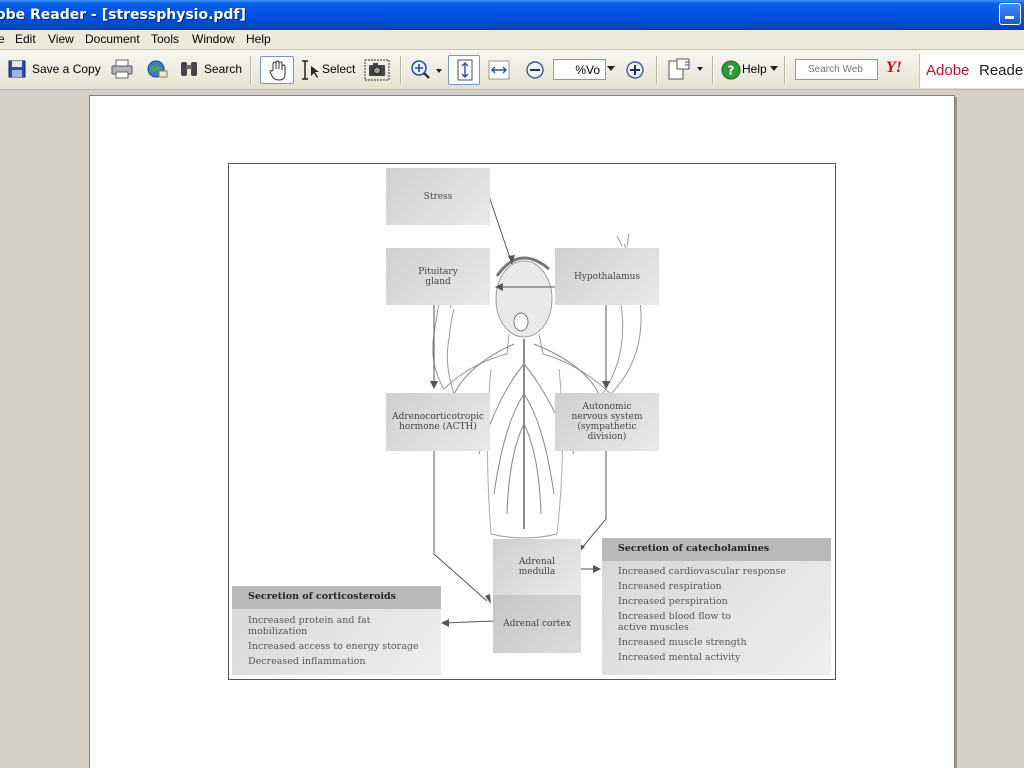  Describe the element at coordinates (157, 69) in the screenshot. I see `email-globe-icon` at that location.